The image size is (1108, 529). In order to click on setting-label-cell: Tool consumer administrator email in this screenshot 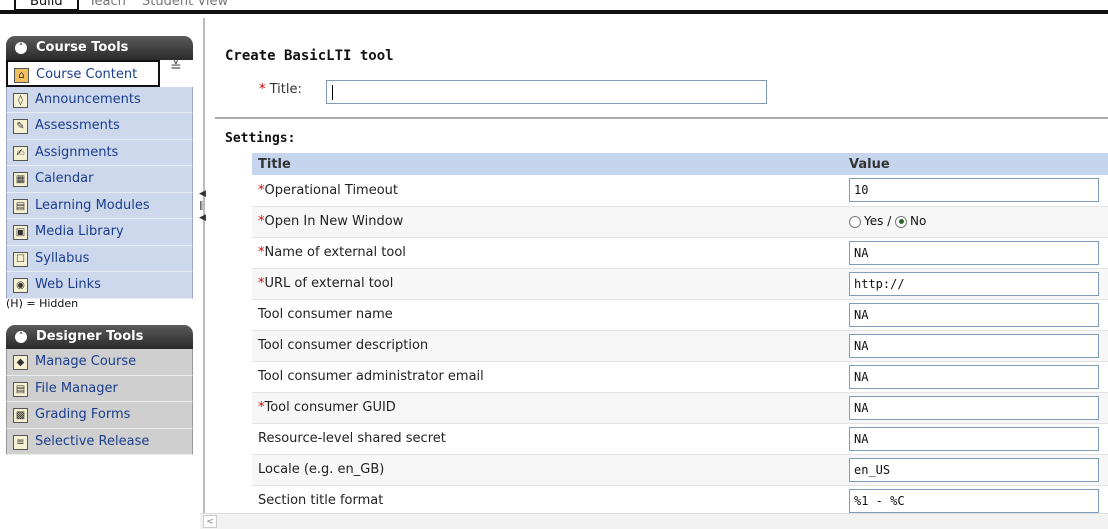, I will do `click(547, 377)`.